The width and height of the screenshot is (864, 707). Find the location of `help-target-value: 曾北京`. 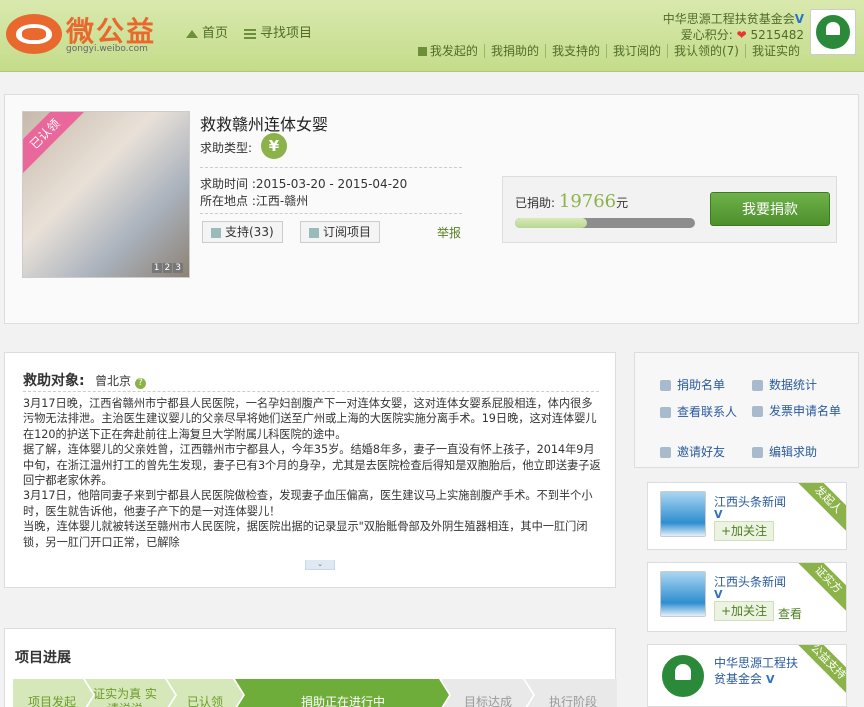

help-target-value: 曾北京 is located at coordinates (113, 381).